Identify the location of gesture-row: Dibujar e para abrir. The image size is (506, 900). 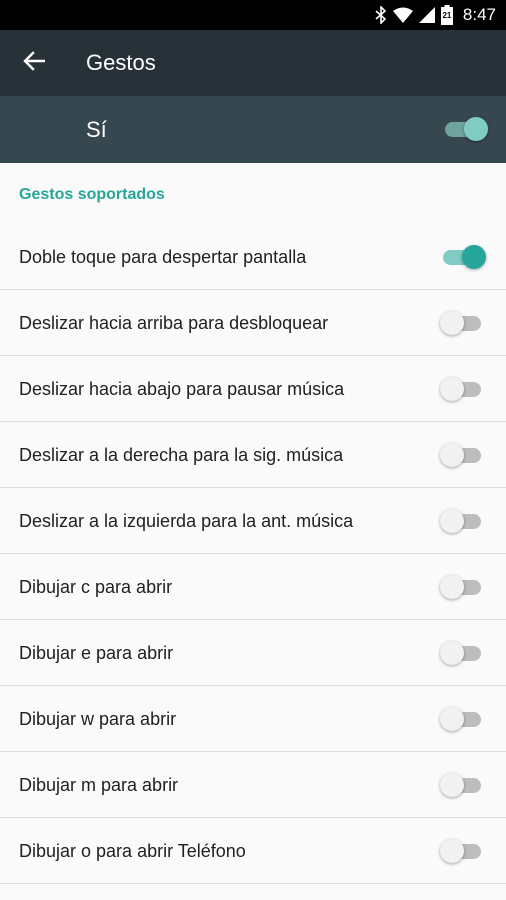
(253, 653).